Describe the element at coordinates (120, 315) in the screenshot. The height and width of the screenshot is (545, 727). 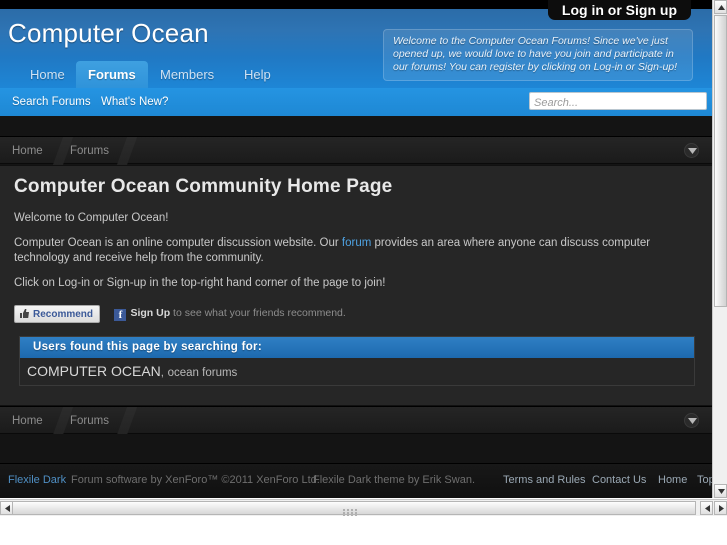
I see `facebook-icon: f` at that location.